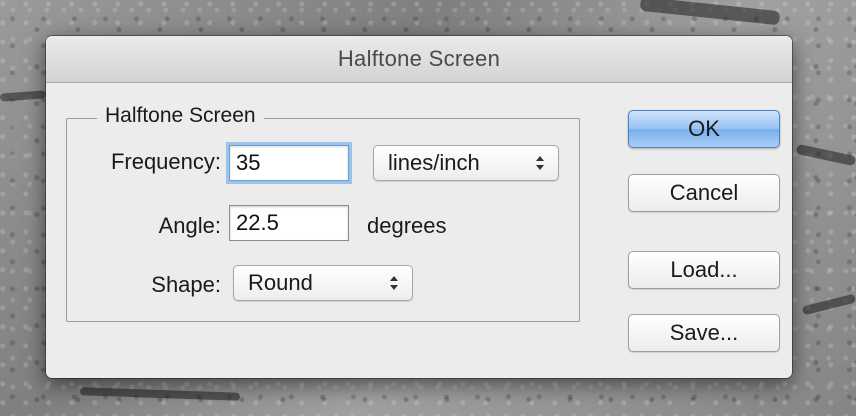  I want to click on dialog-titlebar: Halftone Screen, so click(419, 59).